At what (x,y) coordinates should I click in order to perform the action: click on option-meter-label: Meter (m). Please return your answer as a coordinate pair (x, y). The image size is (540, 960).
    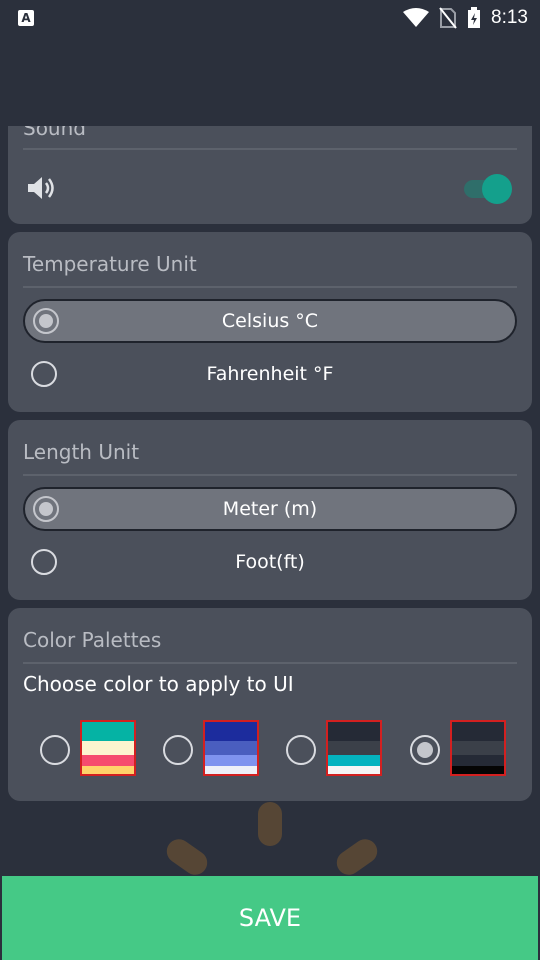
    Looking at the image, I should click on (270, 509).